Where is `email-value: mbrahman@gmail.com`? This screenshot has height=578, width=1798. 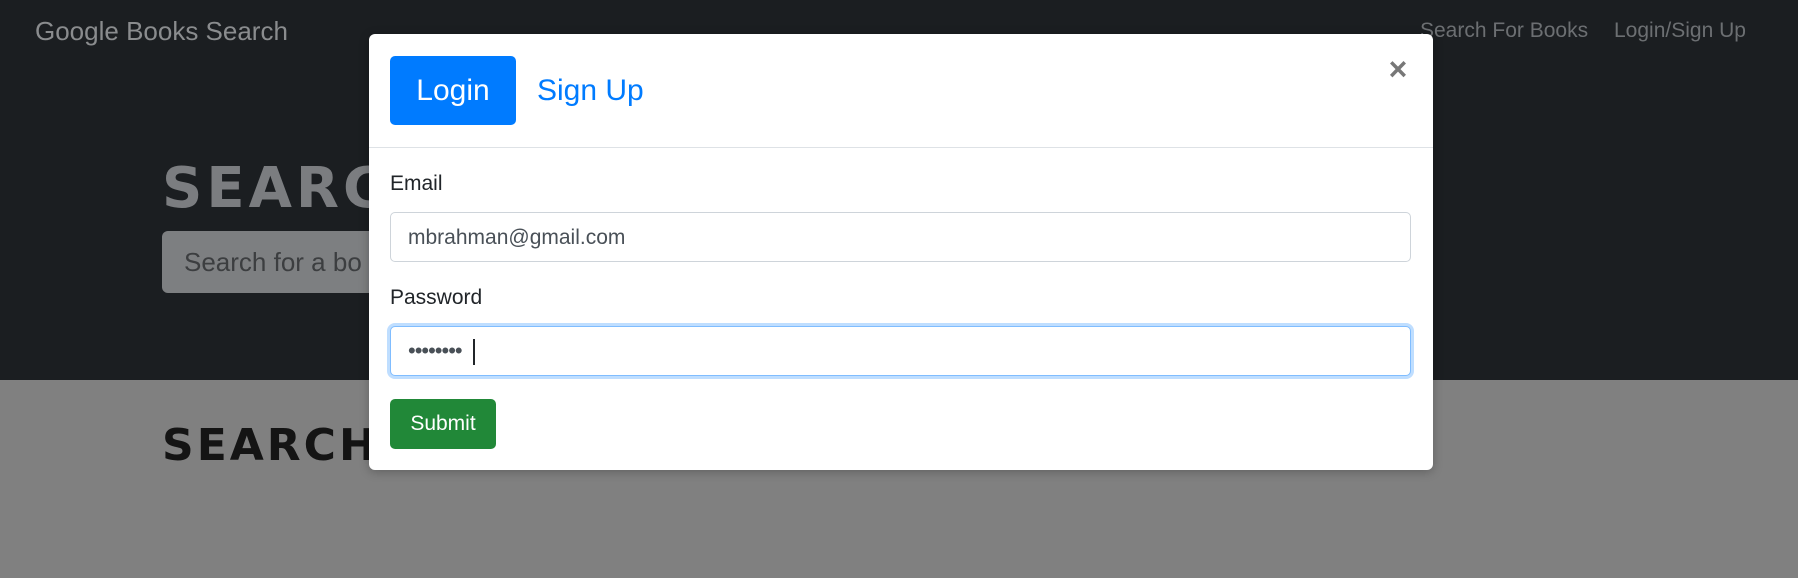
email-value: mbrahman@gmail.com is located at coordinates (517, 237).